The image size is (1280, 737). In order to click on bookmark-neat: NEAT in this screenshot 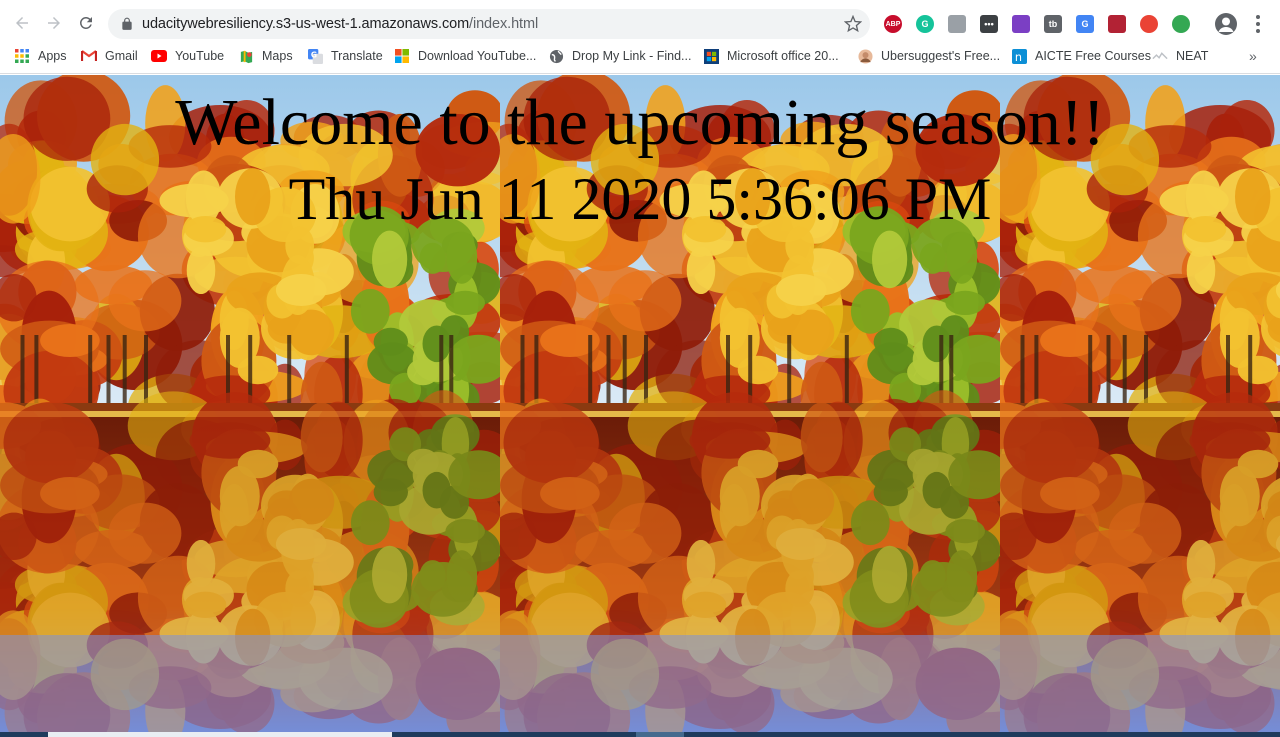, I will do `click(1180, 56)`.